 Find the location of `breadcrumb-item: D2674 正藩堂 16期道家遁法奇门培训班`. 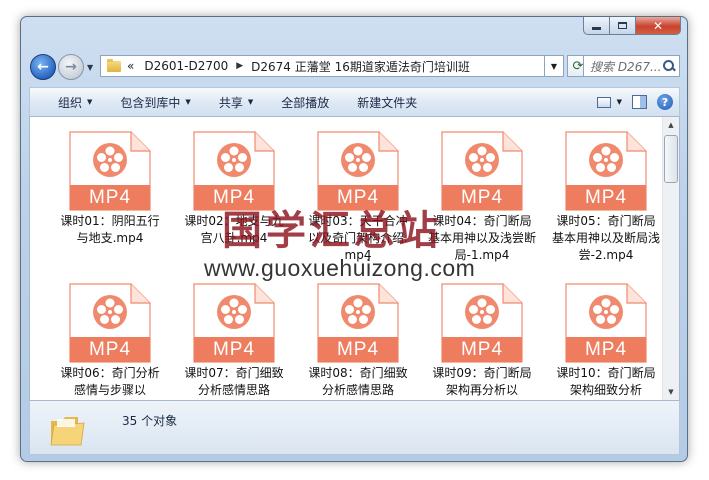

breadcrumb-item: D2674 正藩堂 16期道家遁法奇门培训班 is located at coordinates (360, 66).